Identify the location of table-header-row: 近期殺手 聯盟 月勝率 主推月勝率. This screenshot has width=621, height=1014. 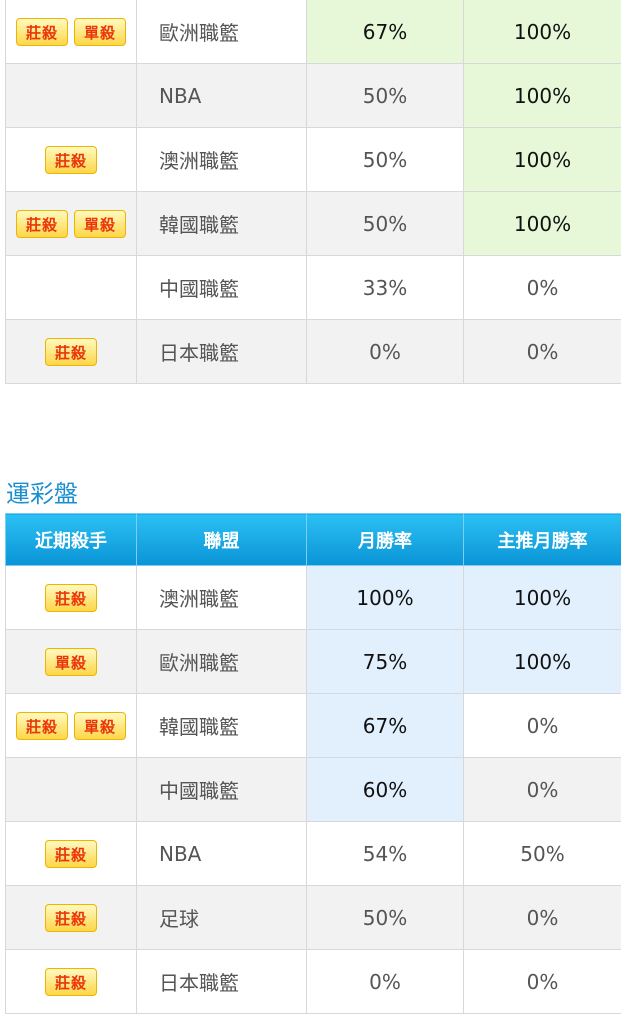
(313, 540).